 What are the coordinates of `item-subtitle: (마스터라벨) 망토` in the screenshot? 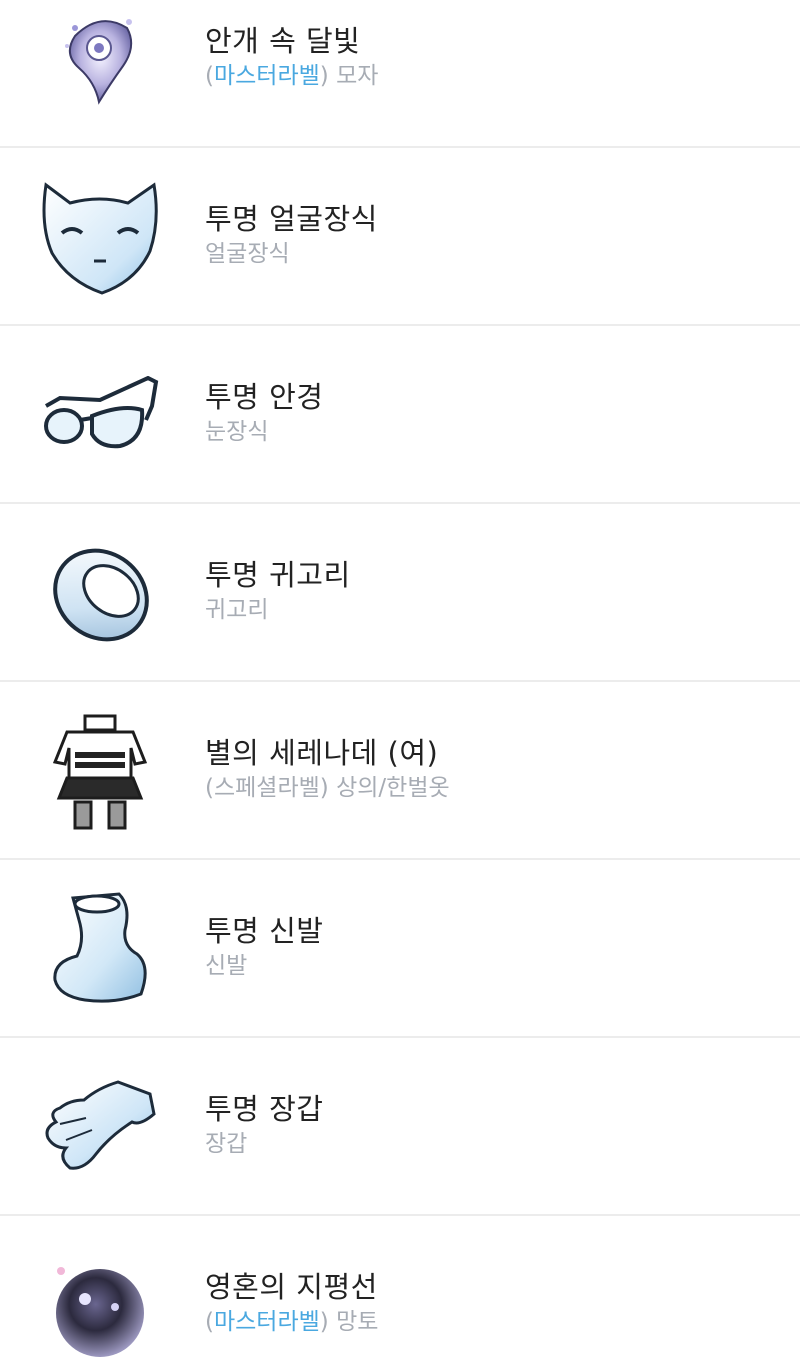 It's located at (291, 1322).